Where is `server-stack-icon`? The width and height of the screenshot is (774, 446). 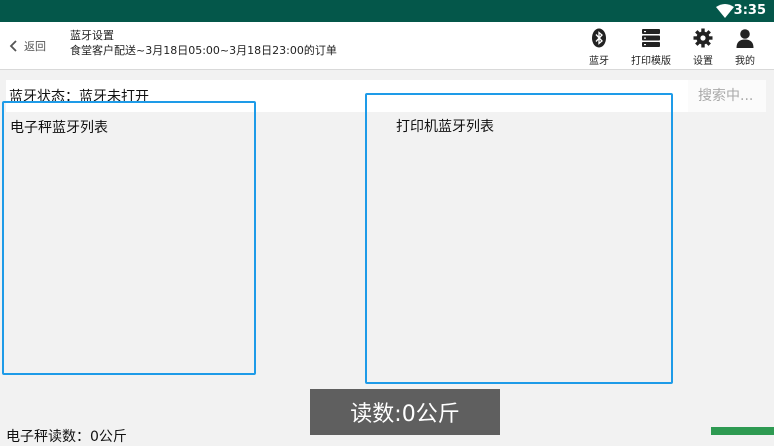 server-stack-icon is located at coordinates (651, 38).